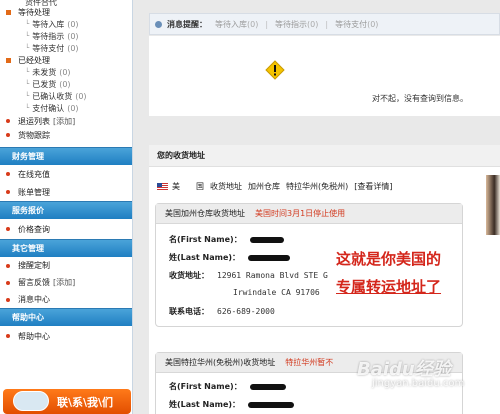 This screenshot has height=414, width=500. Describe the element at coordinates (162, 186) in the screenshot. I see `us-flag-icon` at that location.